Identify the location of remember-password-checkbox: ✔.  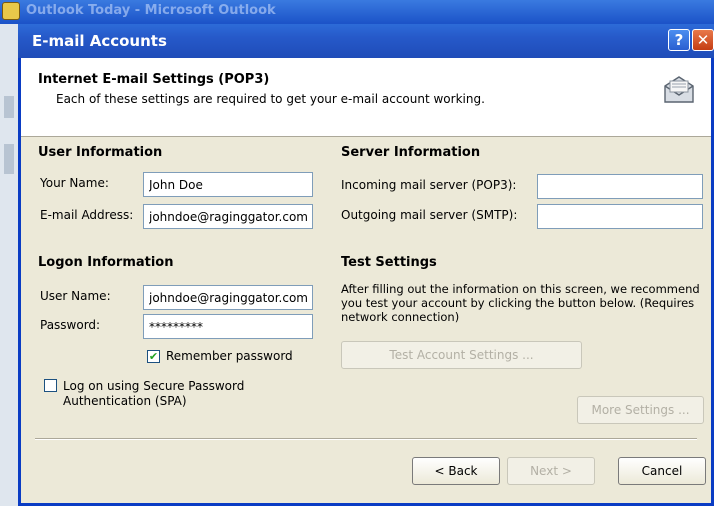
(153, 356).